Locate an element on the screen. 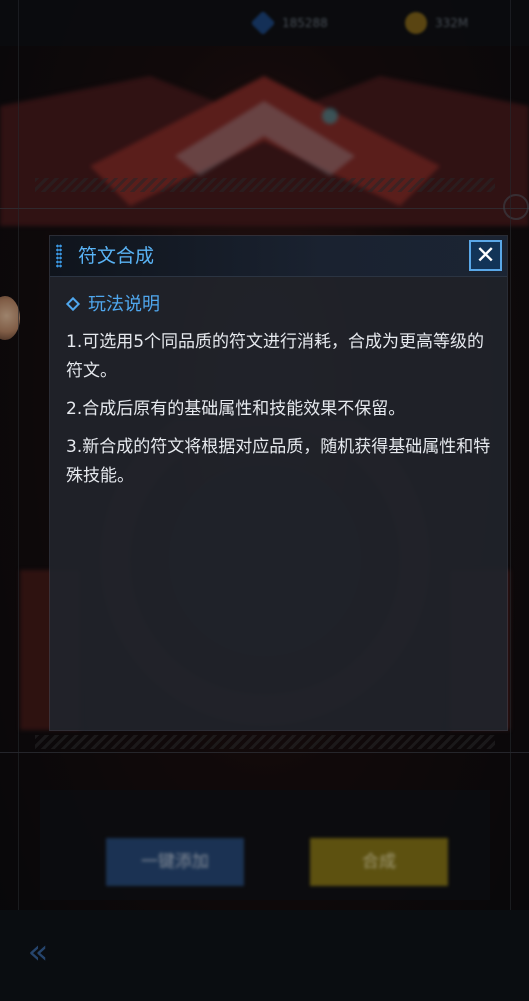  grip-icon is located at coordinates (59, 256).